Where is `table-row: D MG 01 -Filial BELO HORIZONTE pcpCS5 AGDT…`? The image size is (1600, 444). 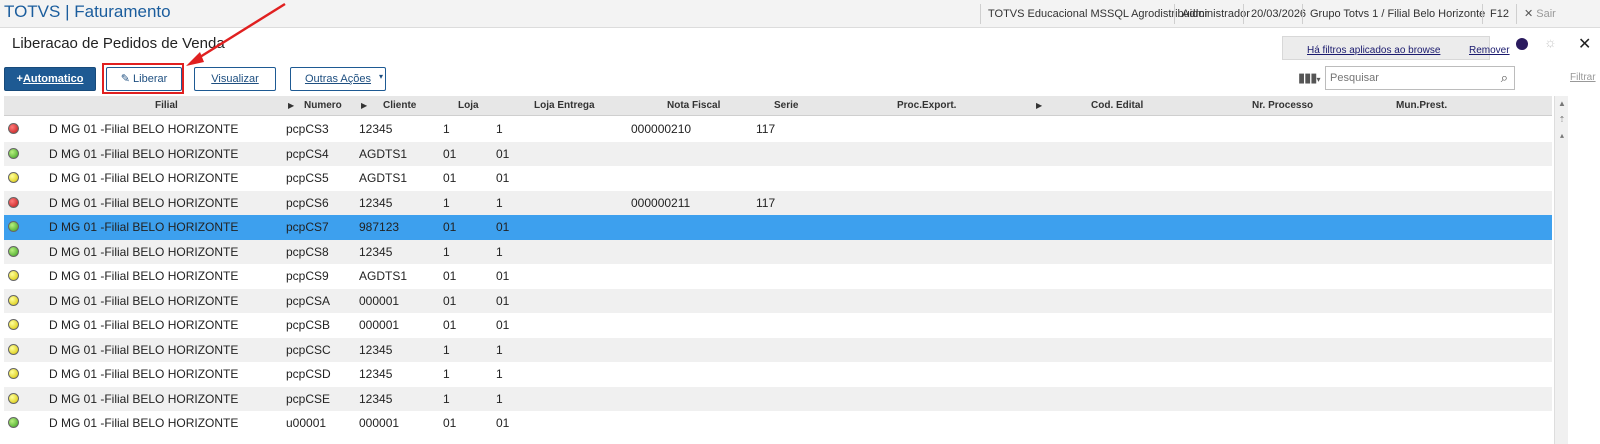 table-row: D MG 01 -Filial BELO HORIZONTE pcpCS5 AGDT… is located at coordinates (778, 178).